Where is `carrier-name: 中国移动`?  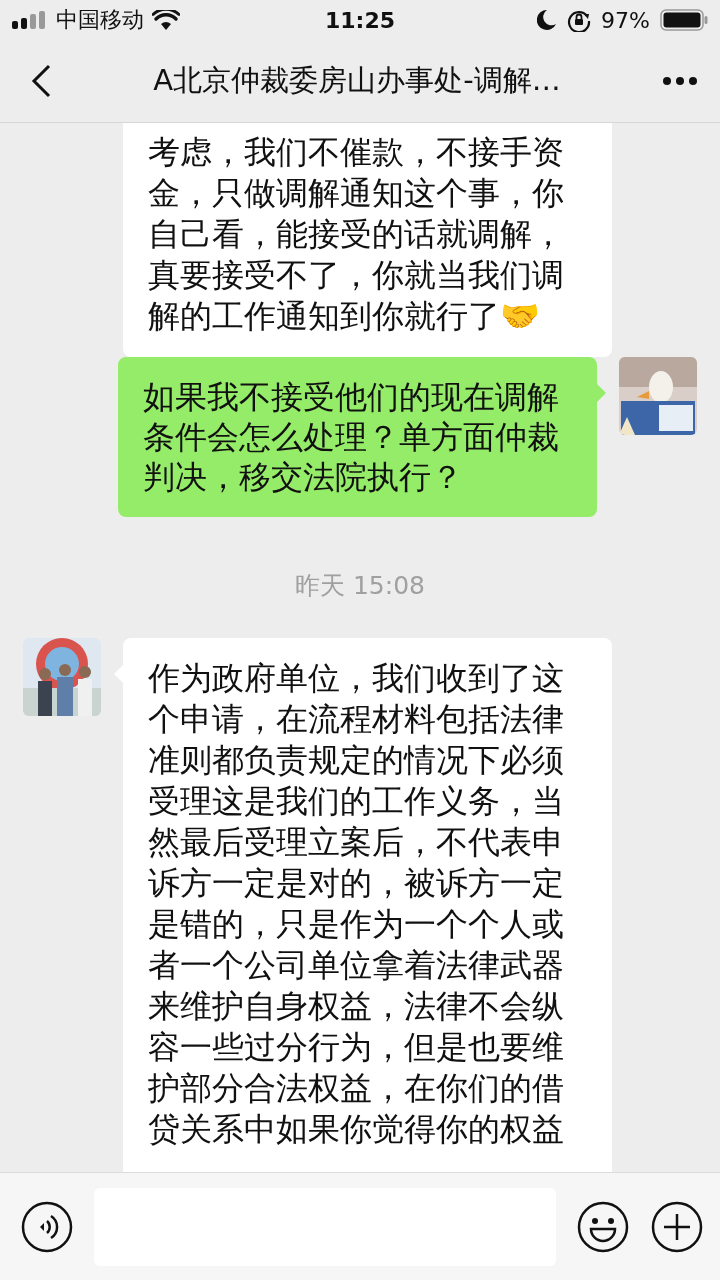
carrier-name: 中国移动 is located at coordinates (100, 20).